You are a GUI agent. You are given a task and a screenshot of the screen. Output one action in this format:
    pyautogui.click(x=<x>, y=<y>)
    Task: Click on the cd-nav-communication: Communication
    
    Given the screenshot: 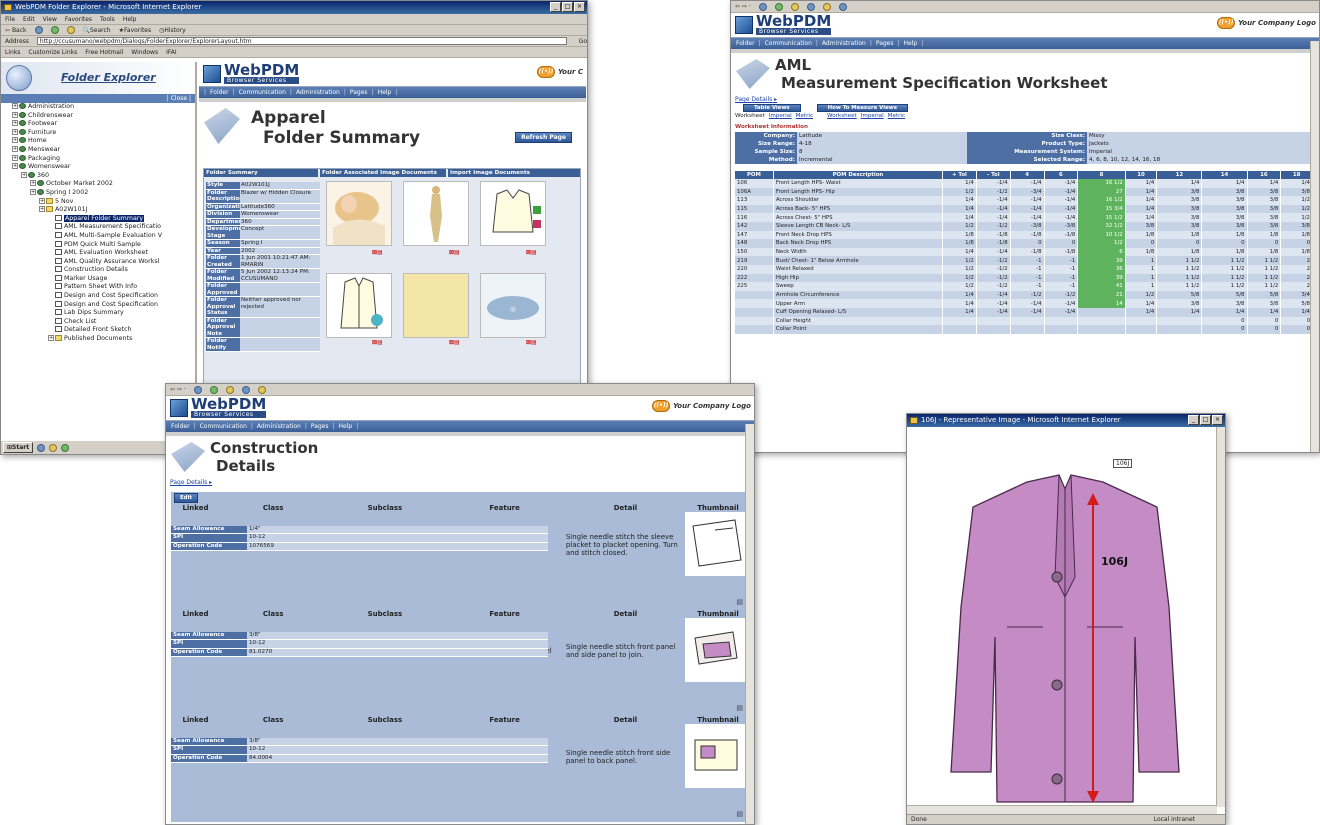 What is the action you would take?
    pyautogui.click(x=223, y=426)
    